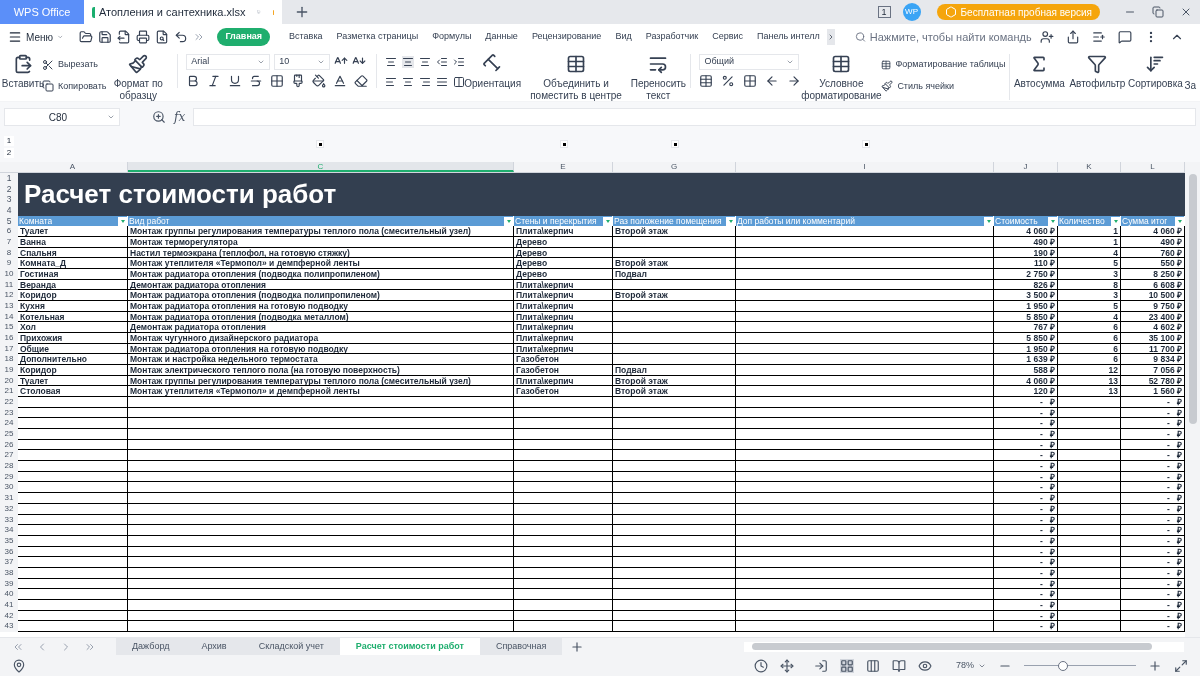  What do you see at coordinates (159, 117) in the screenshot?
I see `zoom-icon` at bounding box center [159, 117].